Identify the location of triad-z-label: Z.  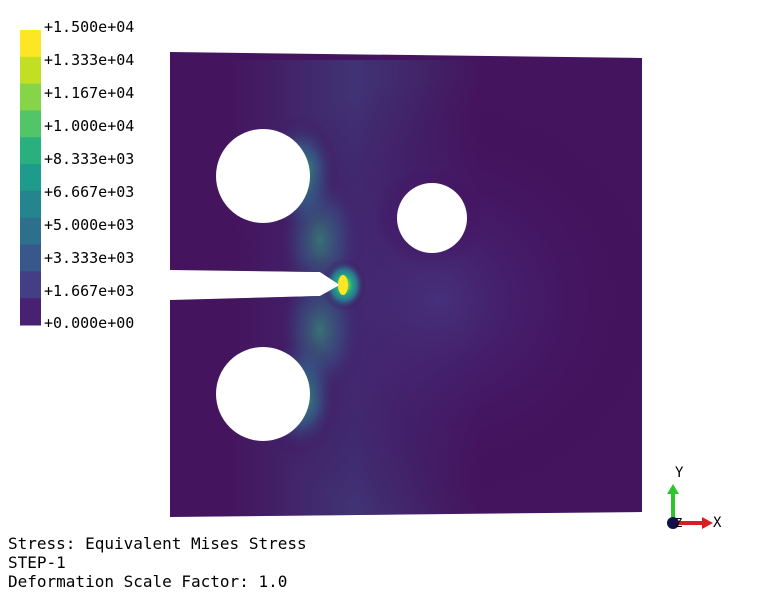
(679, 523).